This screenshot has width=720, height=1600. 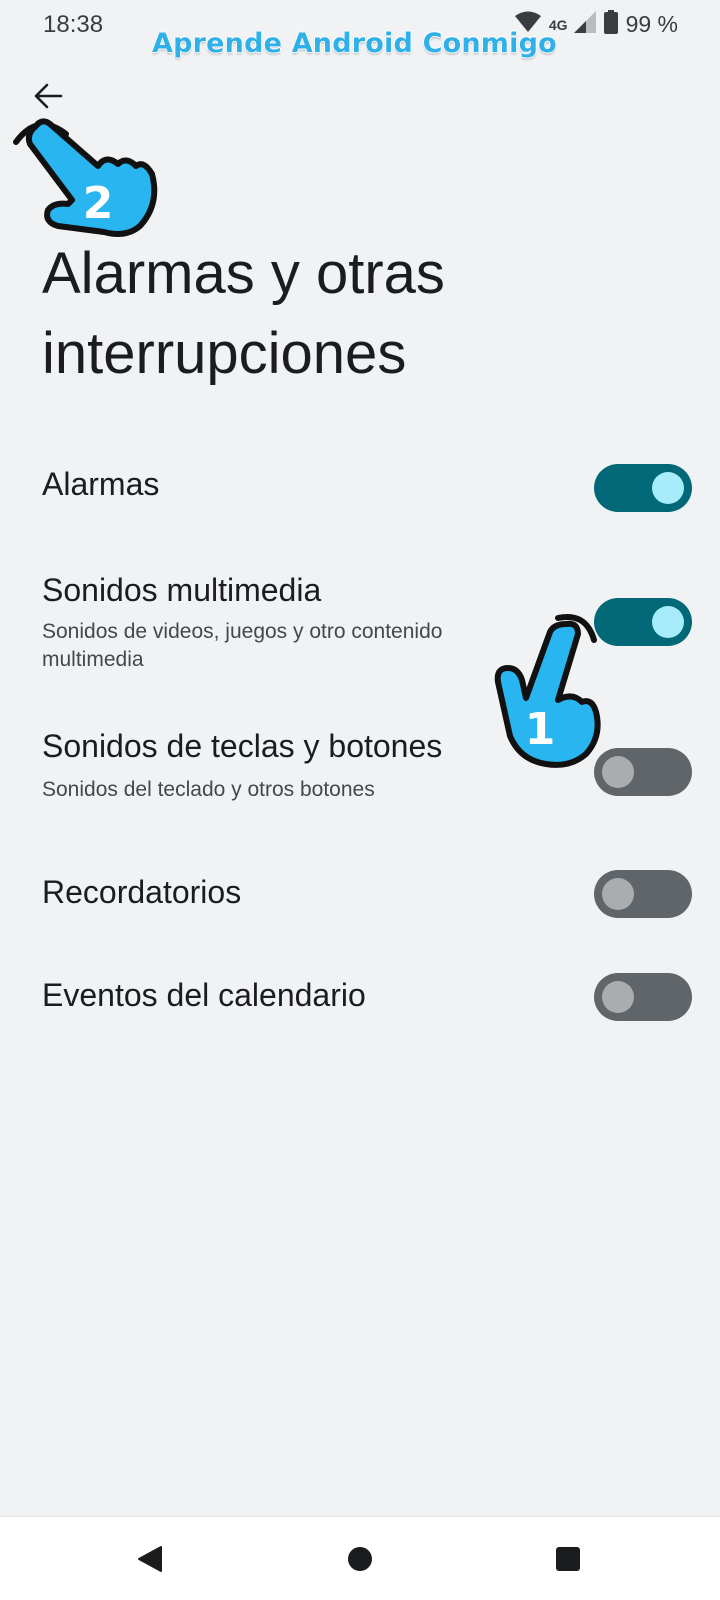 I want to click on switch-alarmas, so click(x=643, y=488).